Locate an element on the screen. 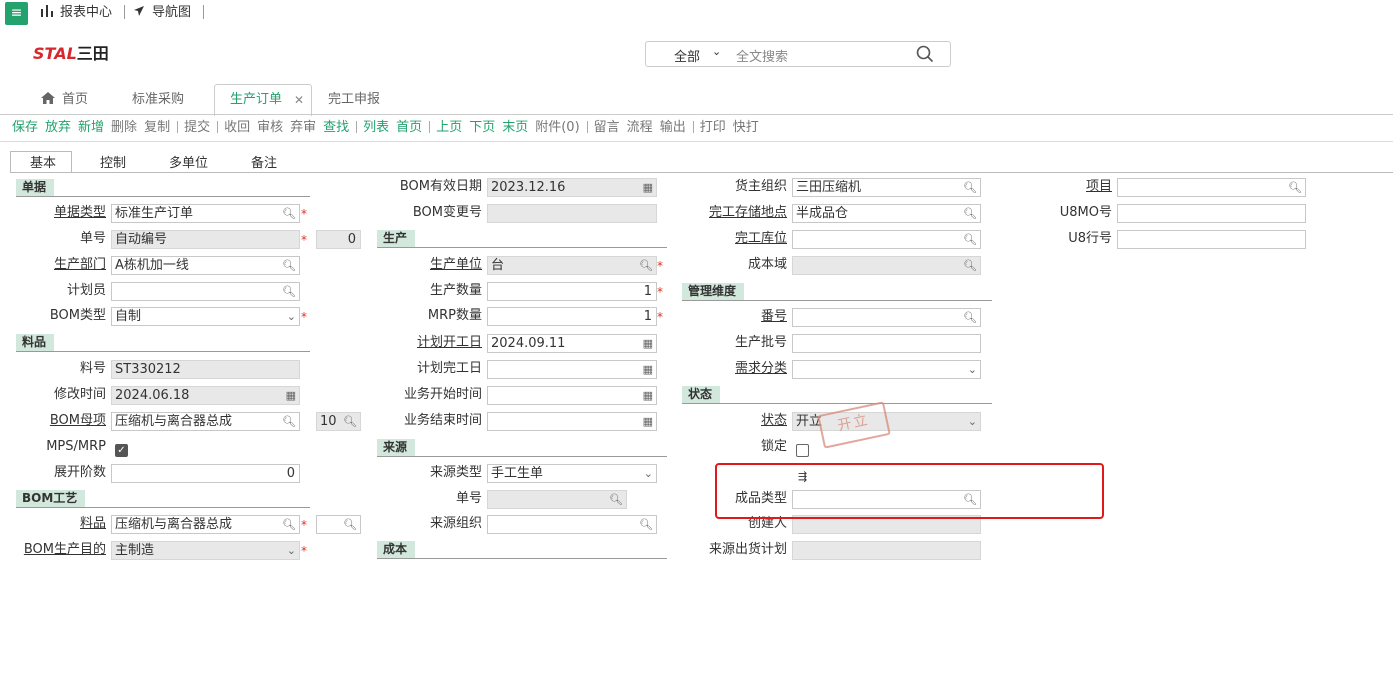 This screenshot has width=1393, height=694. toolbar-button: 保存 is located at coordinates (25, 128).